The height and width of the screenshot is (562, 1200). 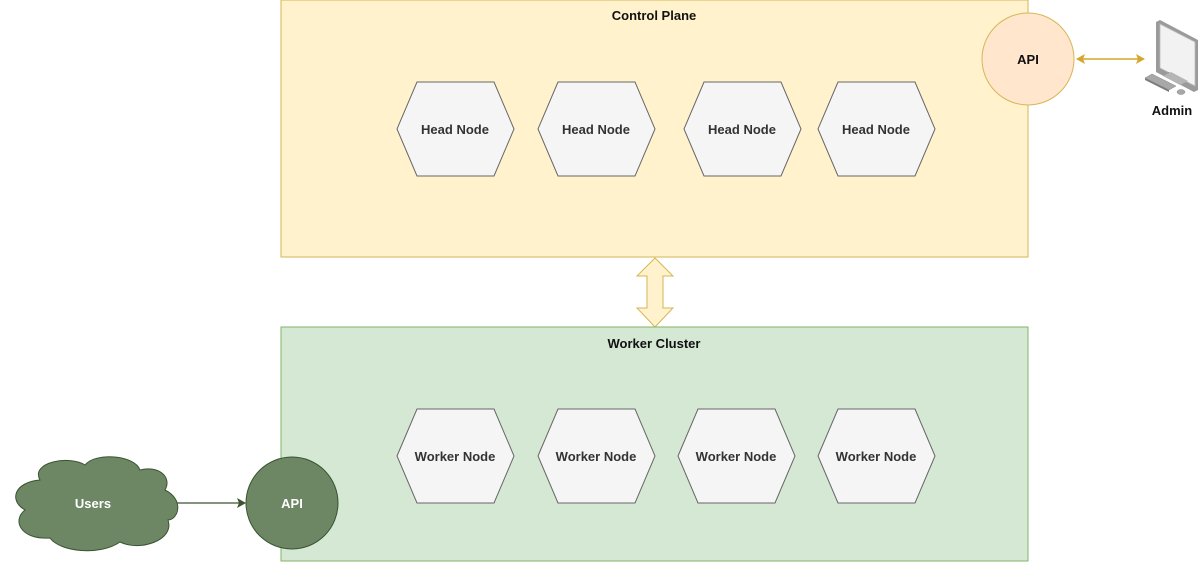 I want to click on desktop-computer-icon, so click(x=1171, y=57).